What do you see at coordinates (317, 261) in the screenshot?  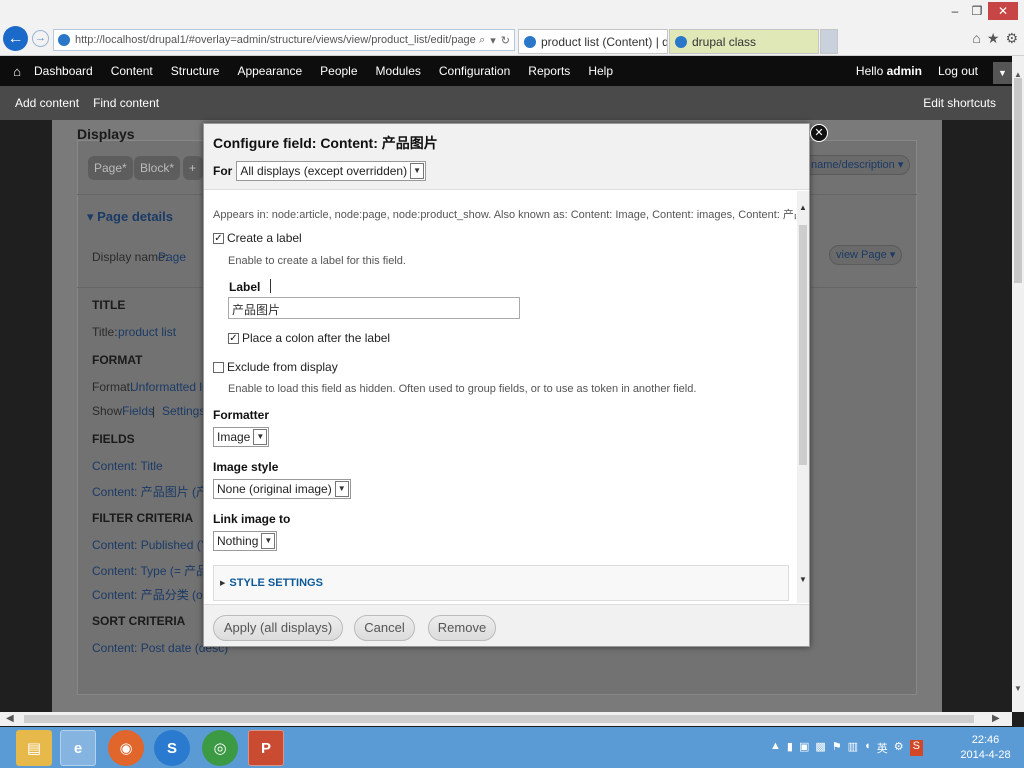 I see `create-label-description: Enable to create a label for this field.` at bounding box center [317, 261].